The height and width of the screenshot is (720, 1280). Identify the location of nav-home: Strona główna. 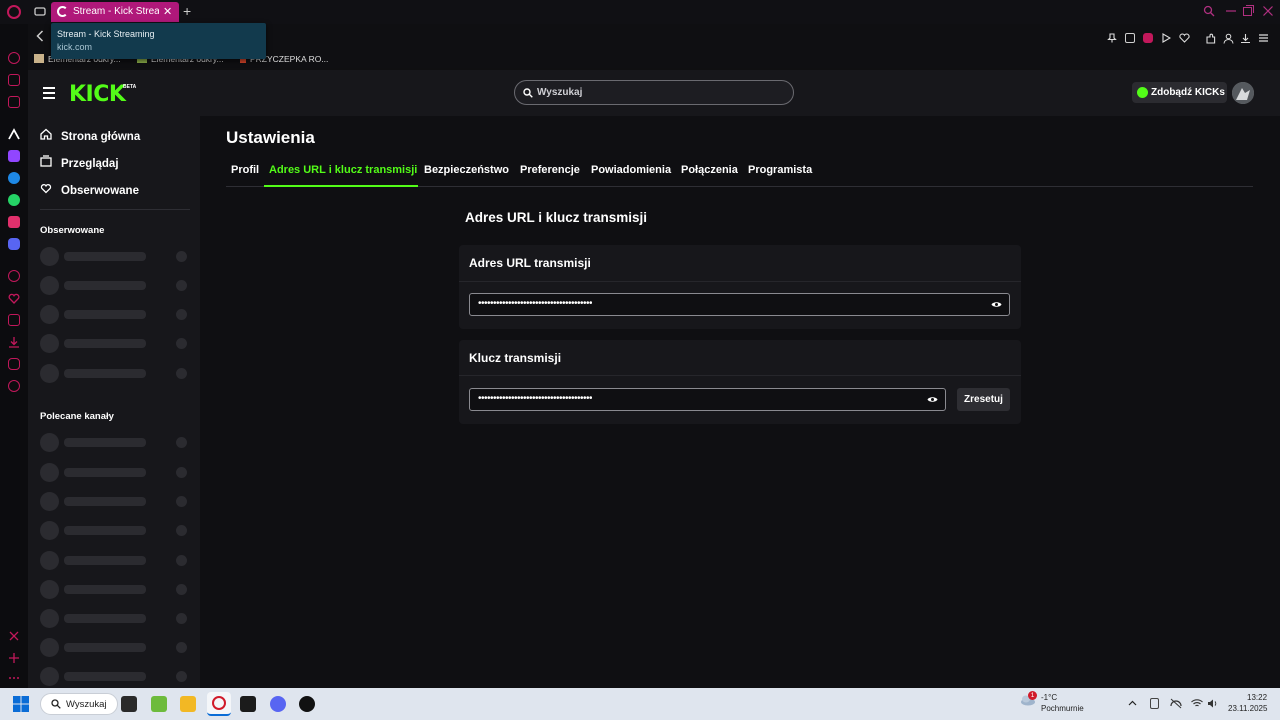
(90, 135).